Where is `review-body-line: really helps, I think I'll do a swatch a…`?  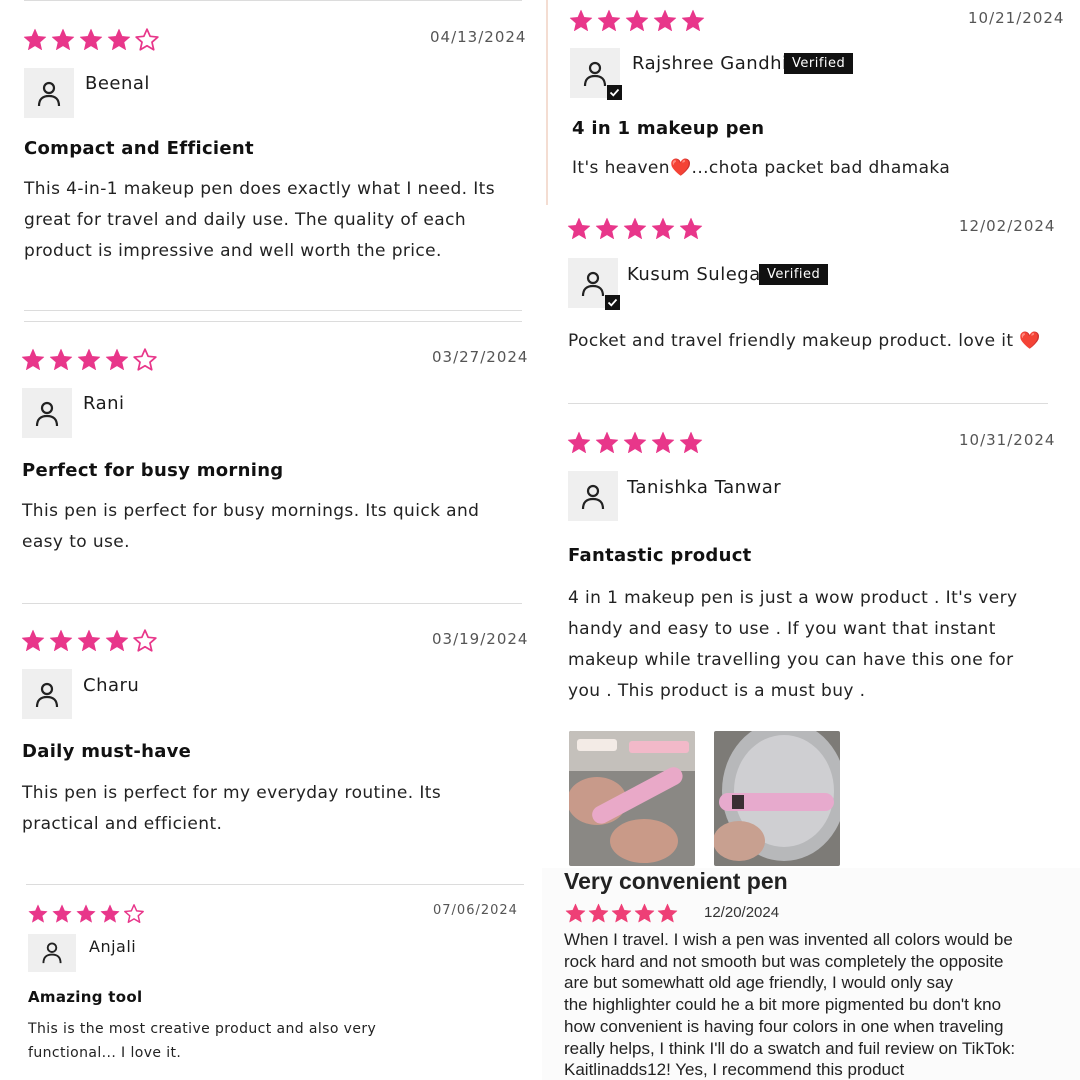 review-body-line: really helps, I think I'll do a swatch a… is located at coordinates (790, 1048).